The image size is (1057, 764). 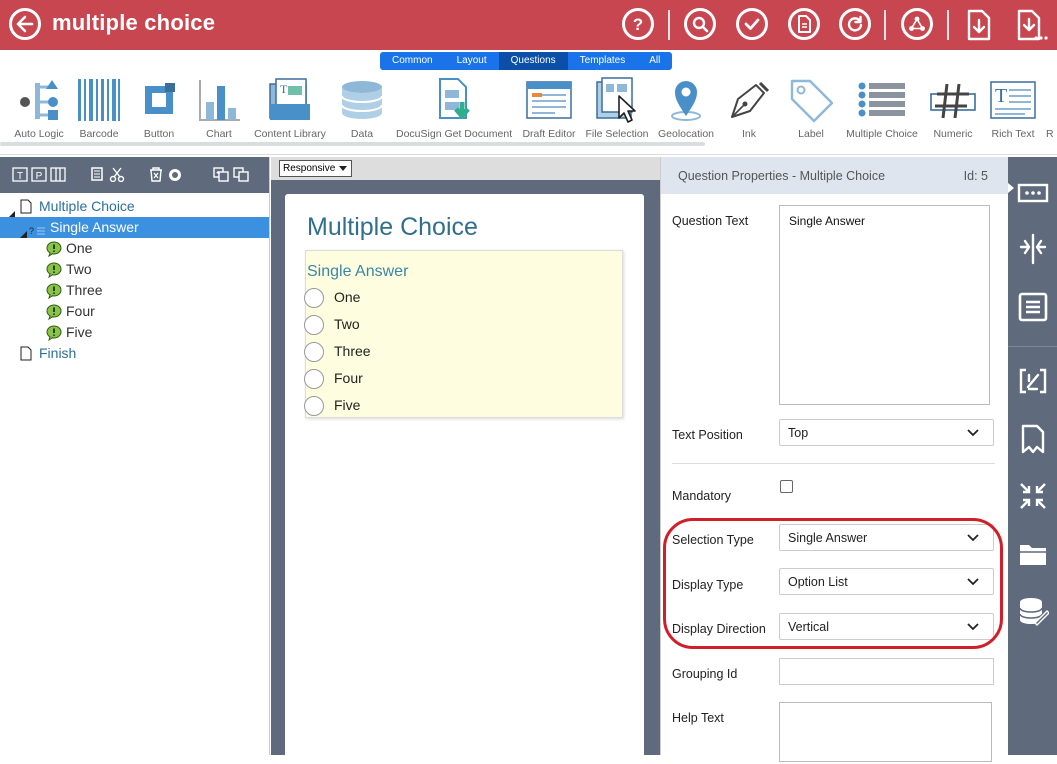 I want to click on toolbar-item-label: Label, so click(x=811, y=106).